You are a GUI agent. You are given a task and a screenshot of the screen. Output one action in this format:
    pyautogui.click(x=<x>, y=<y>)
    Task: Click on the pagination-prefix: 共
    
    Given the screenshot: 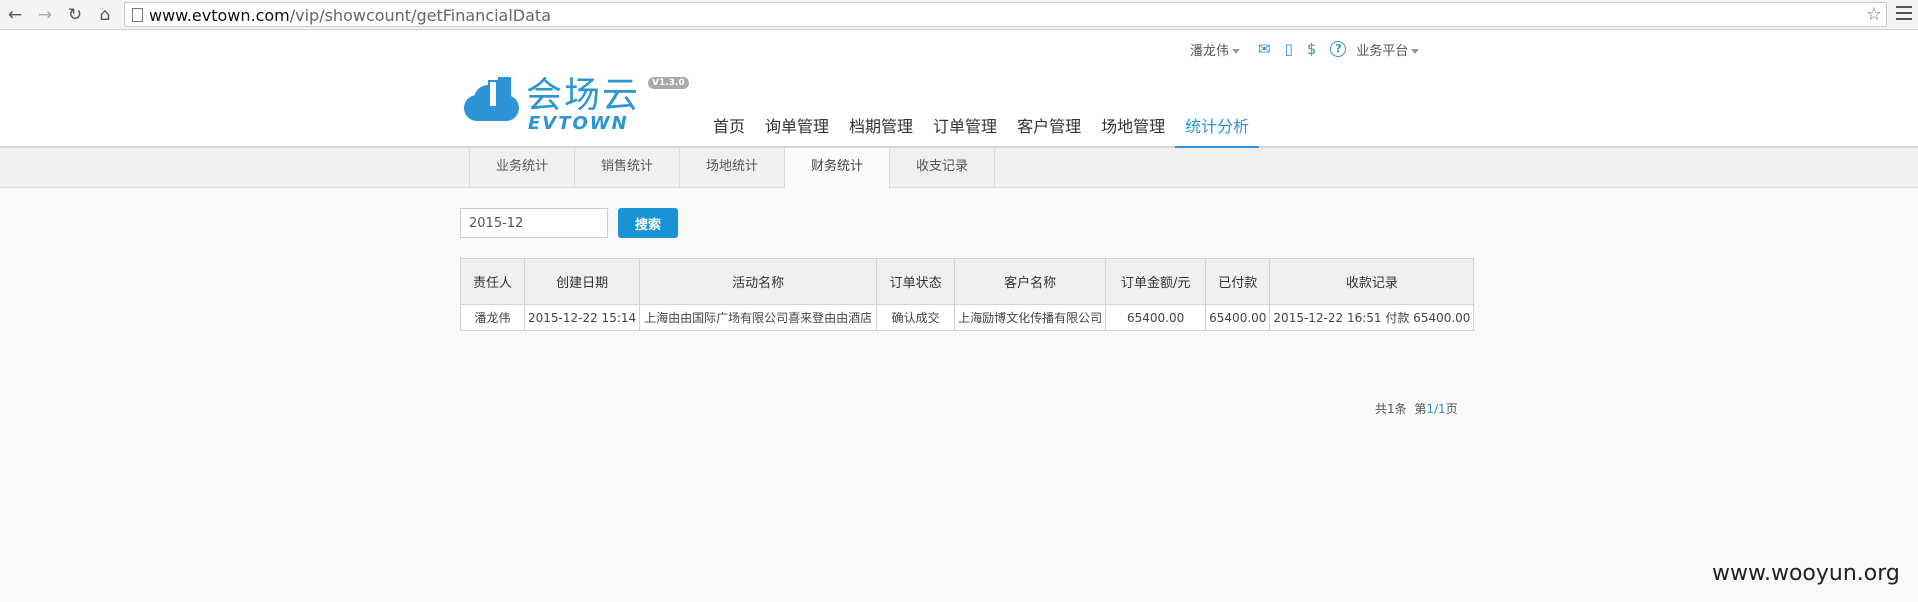 What is the action you would take?
    pyautogui.click(x=1381, y=409)
    